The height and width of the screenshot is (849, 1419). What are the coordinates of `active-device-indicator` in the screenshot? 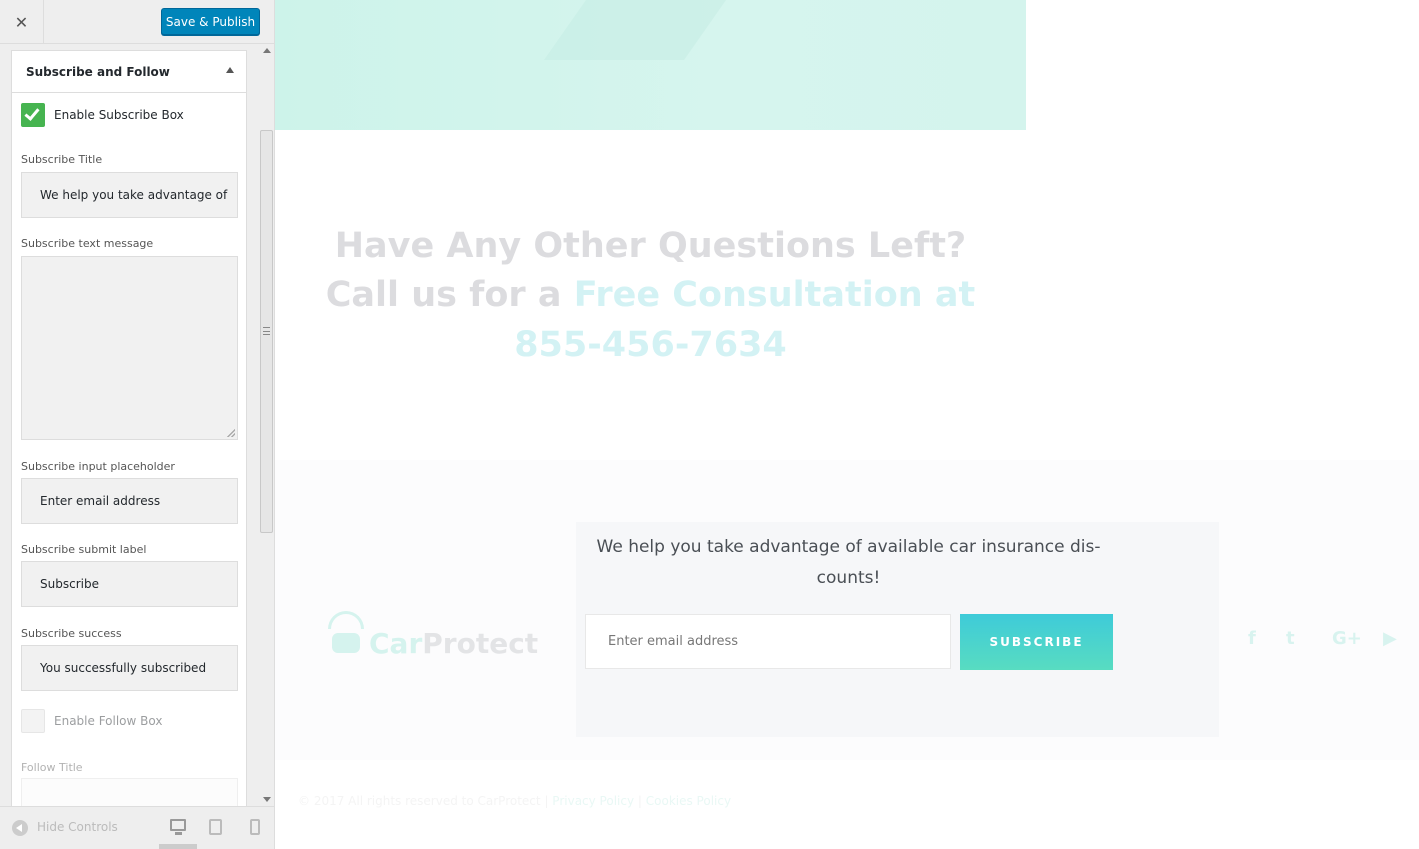 It's located at (178, 846).